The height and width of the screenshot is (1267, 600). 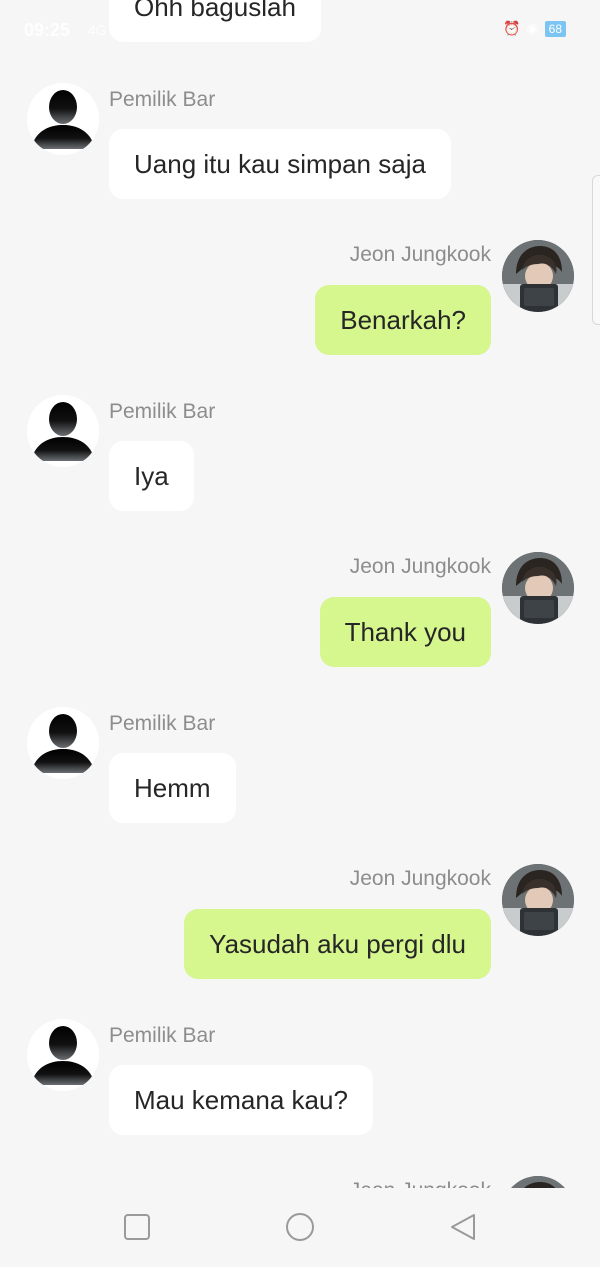 What do you see at coordinates (280, 164) in the screenshot?
I see `message-bubble: Uang itu kau simpan saja` at bounding box center [280, 164].